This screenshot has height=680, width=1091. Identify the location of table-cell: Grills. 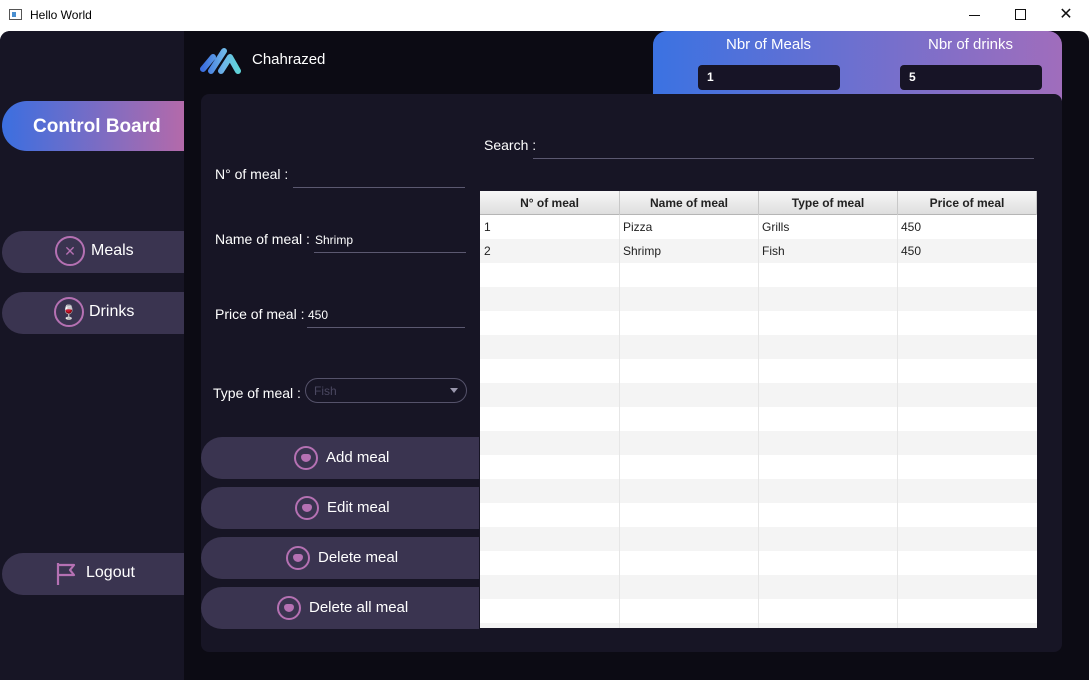
(776, 227).